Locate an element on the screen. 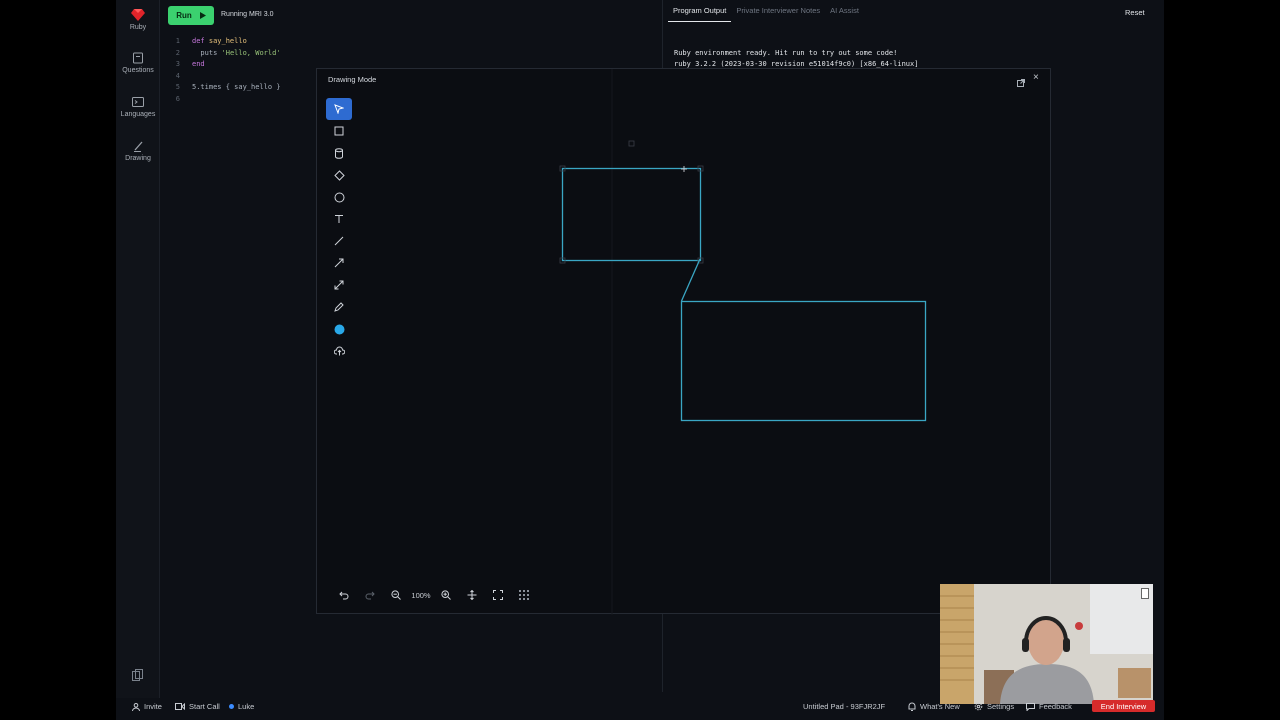  diamond-tool-icon is located at coordinates (339, 175).